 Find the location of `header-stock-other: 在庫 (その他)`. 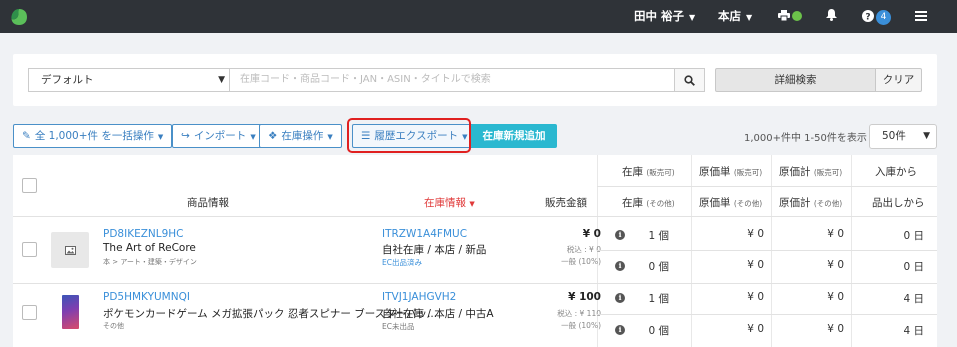

header-stock-other: 在庫 (その他) is located at coordinates (648, 202).